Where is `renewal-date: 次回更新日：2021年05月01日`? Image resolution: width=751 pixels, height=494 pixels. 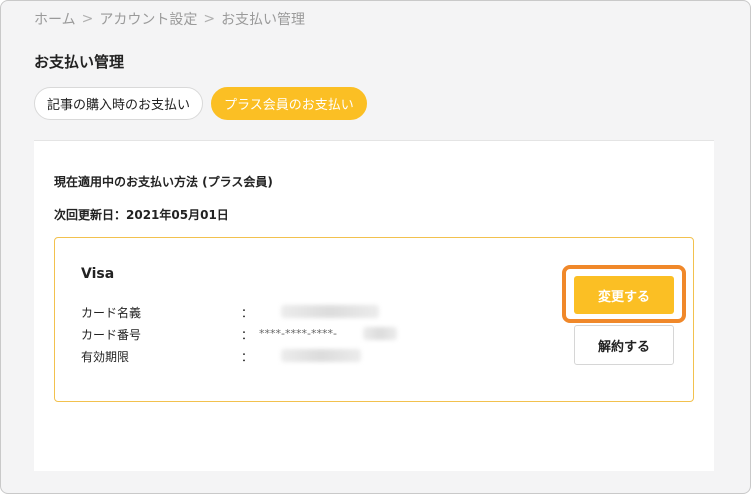 renewal-date: 次回更新日：2021年05月01日 is located at coordinates (141, 215).